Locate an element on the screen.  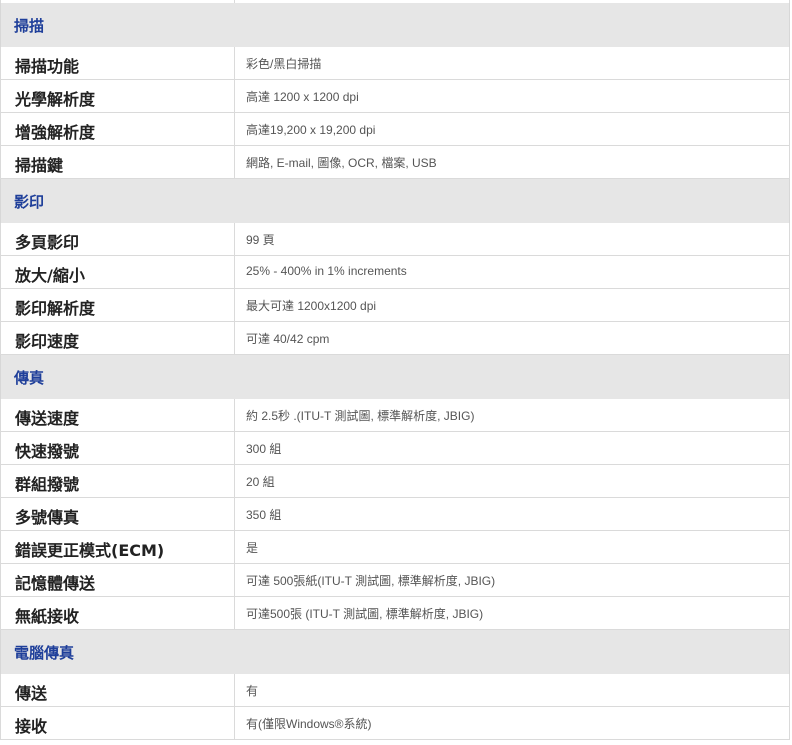
row-label: 增強解析度 is located at coordinates (55, 132).